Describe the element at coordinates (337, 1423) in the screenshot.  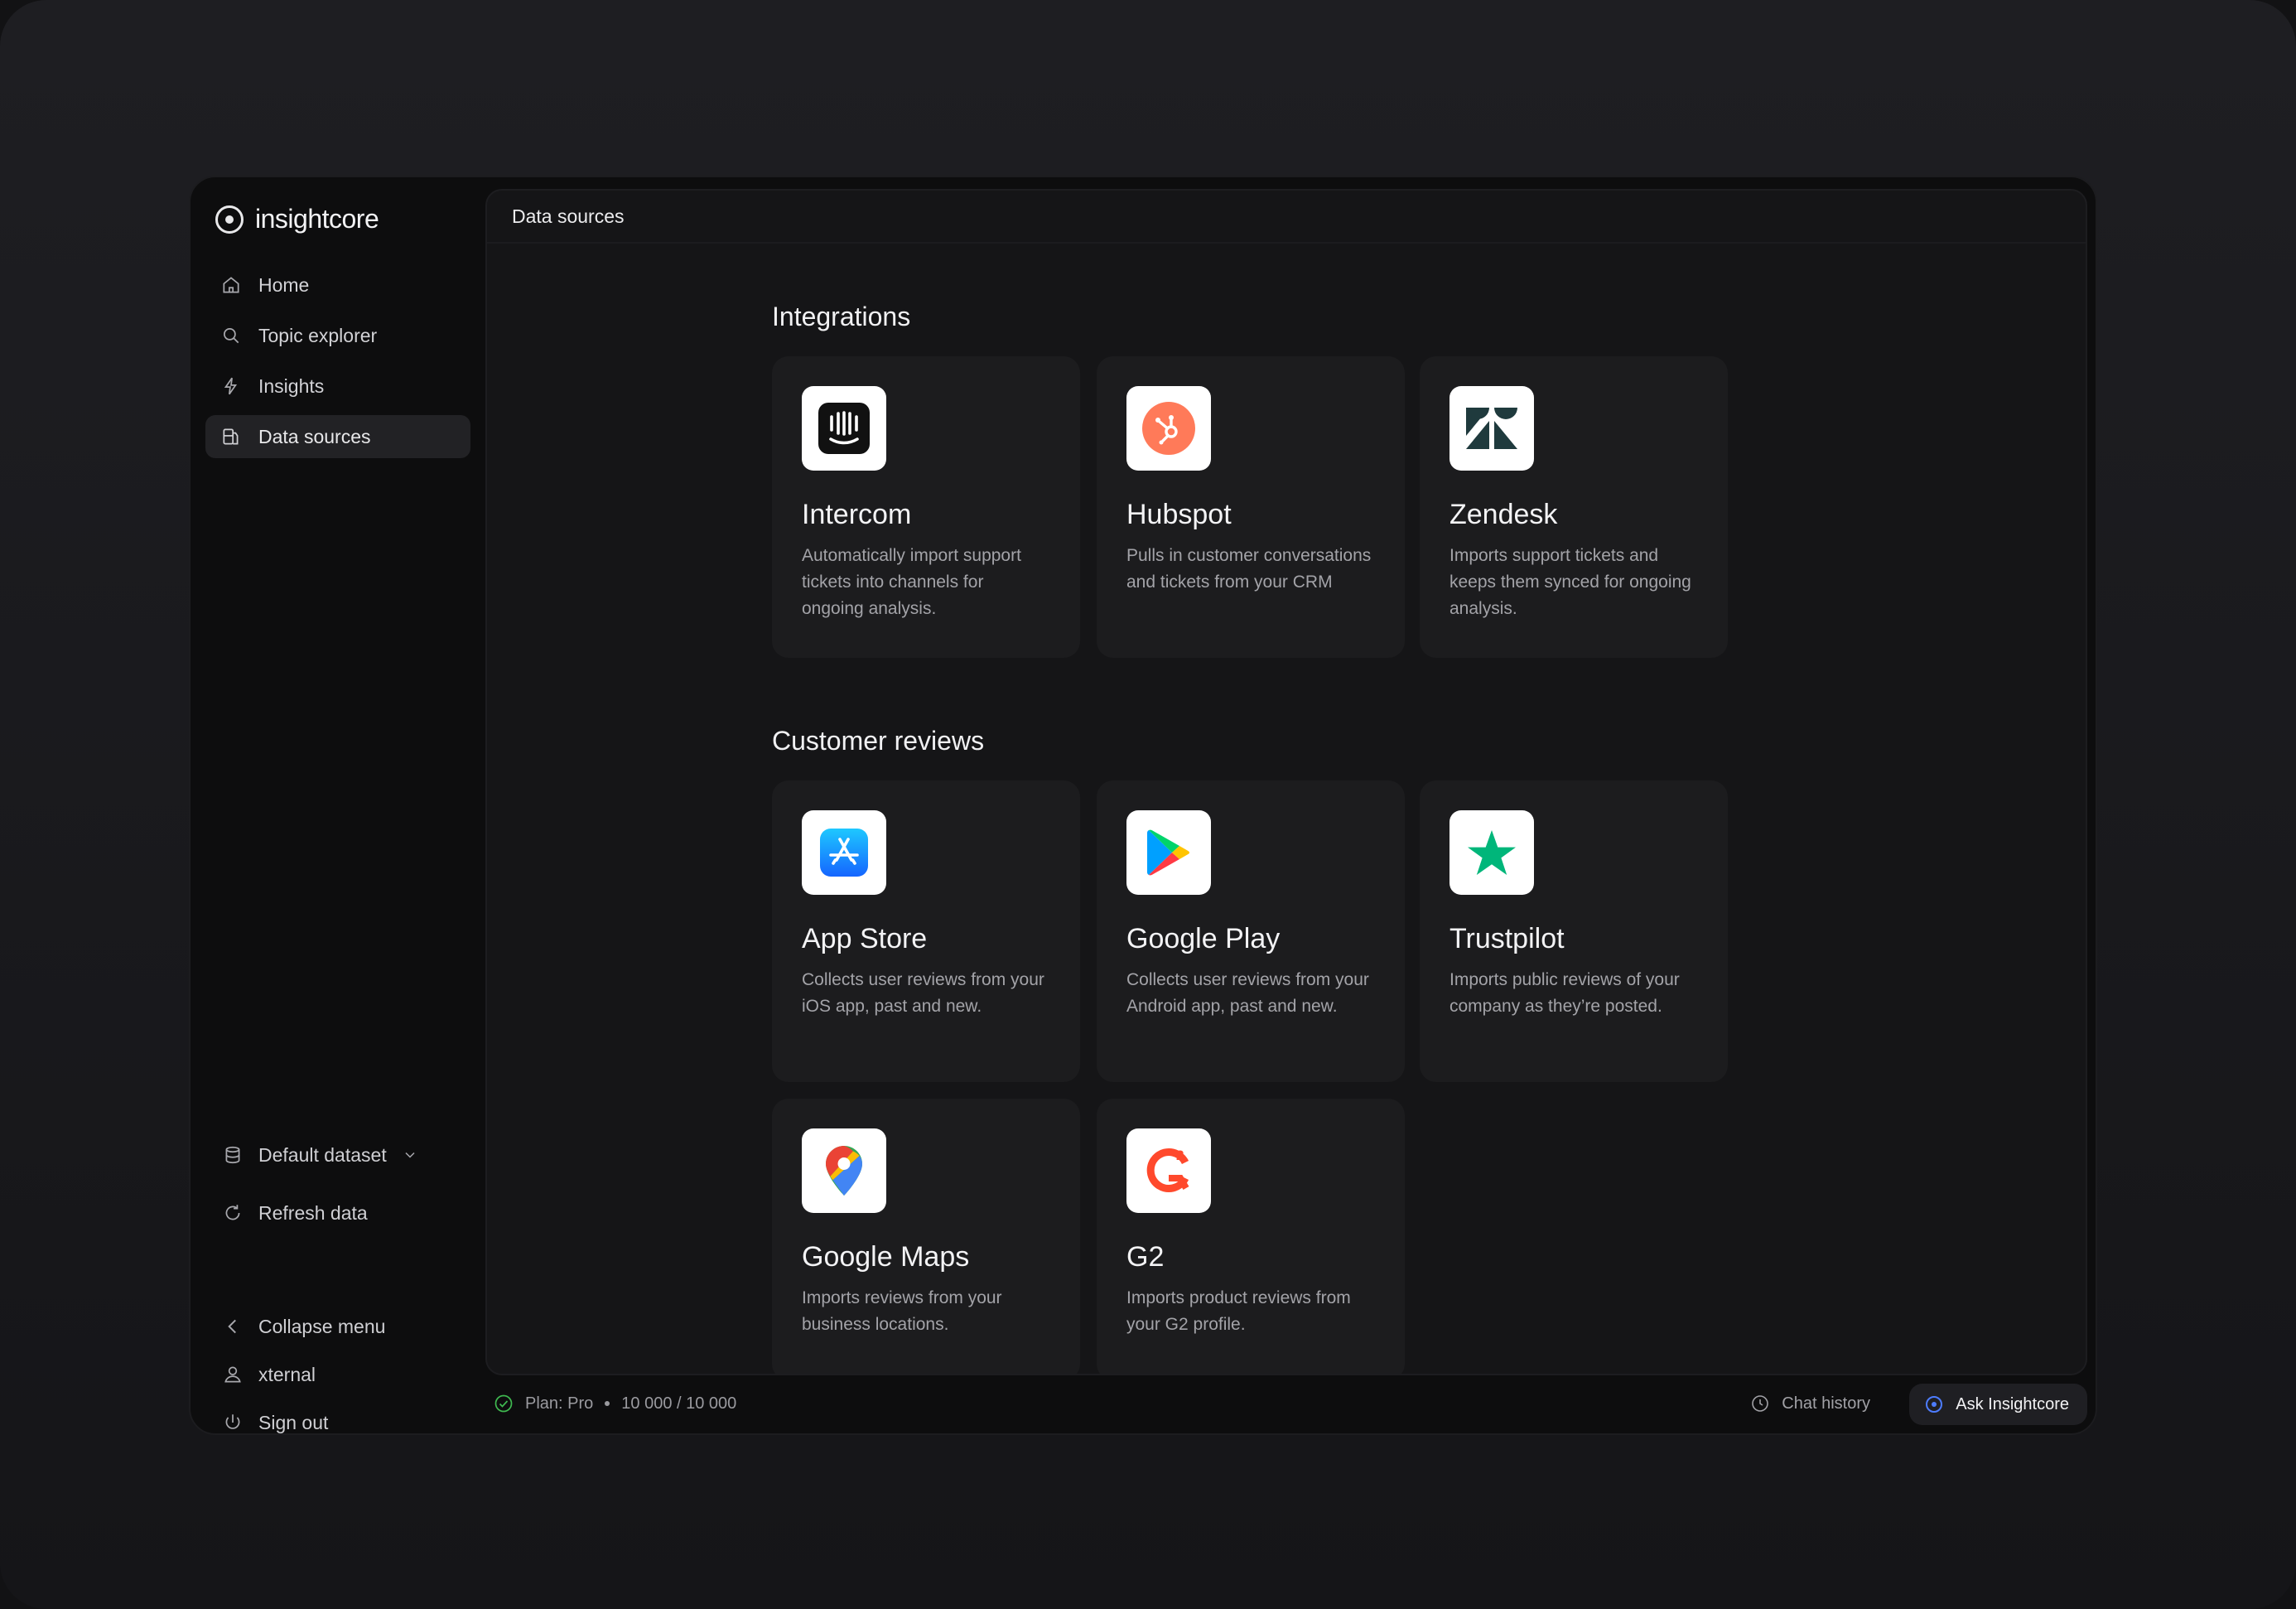
I see `sign-out-button: Sign out` at that location.